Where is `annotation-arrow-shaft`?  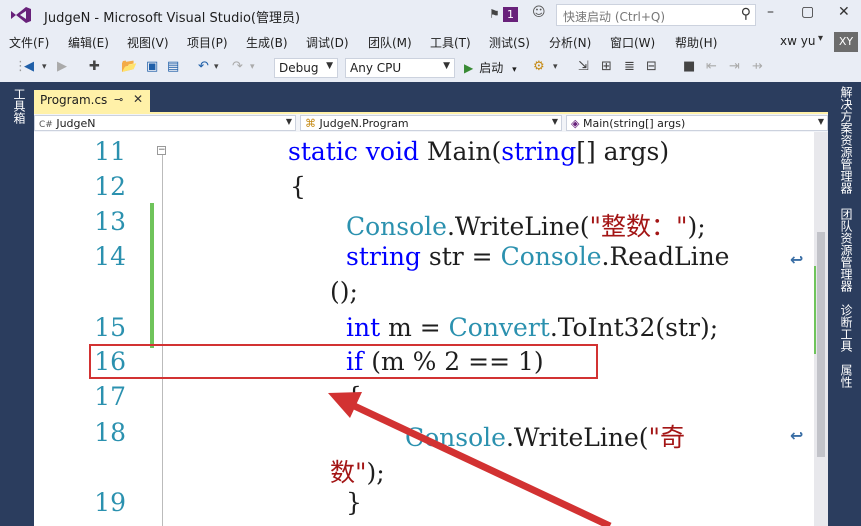
annotation-arrow-shaft is located at coordinates (479, 462).